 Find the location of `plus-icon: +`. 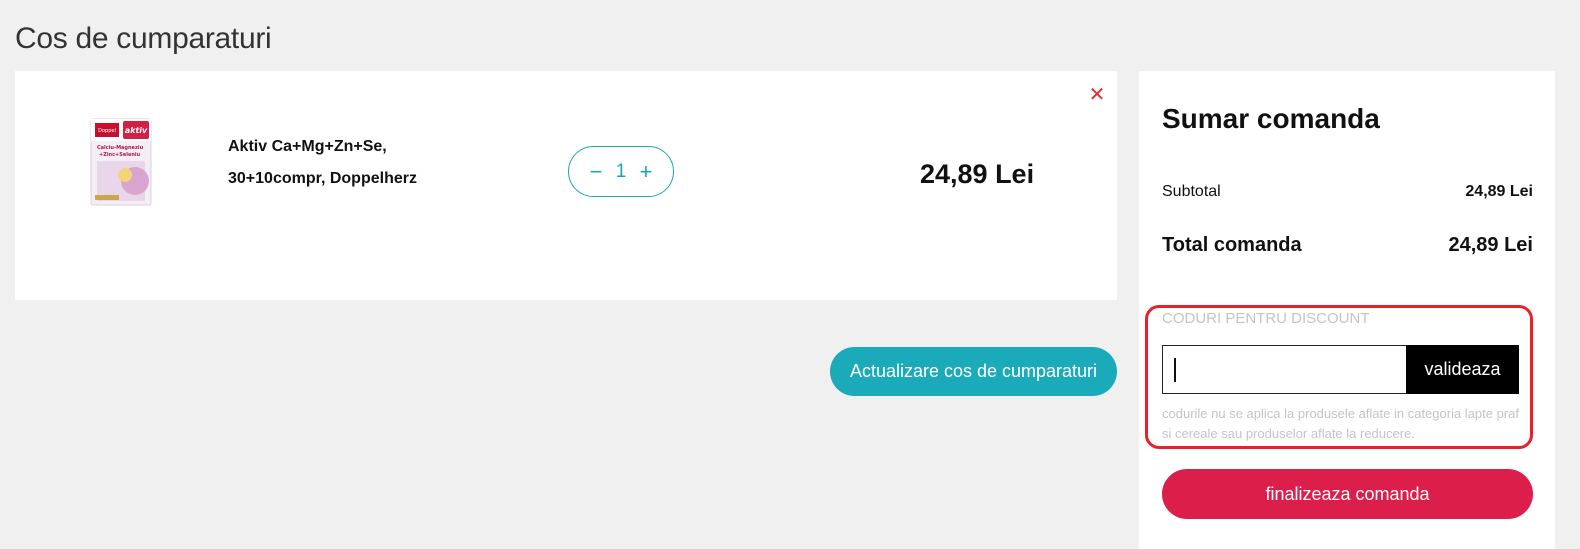

plus-icon: + is located at coordinates (646, 172).